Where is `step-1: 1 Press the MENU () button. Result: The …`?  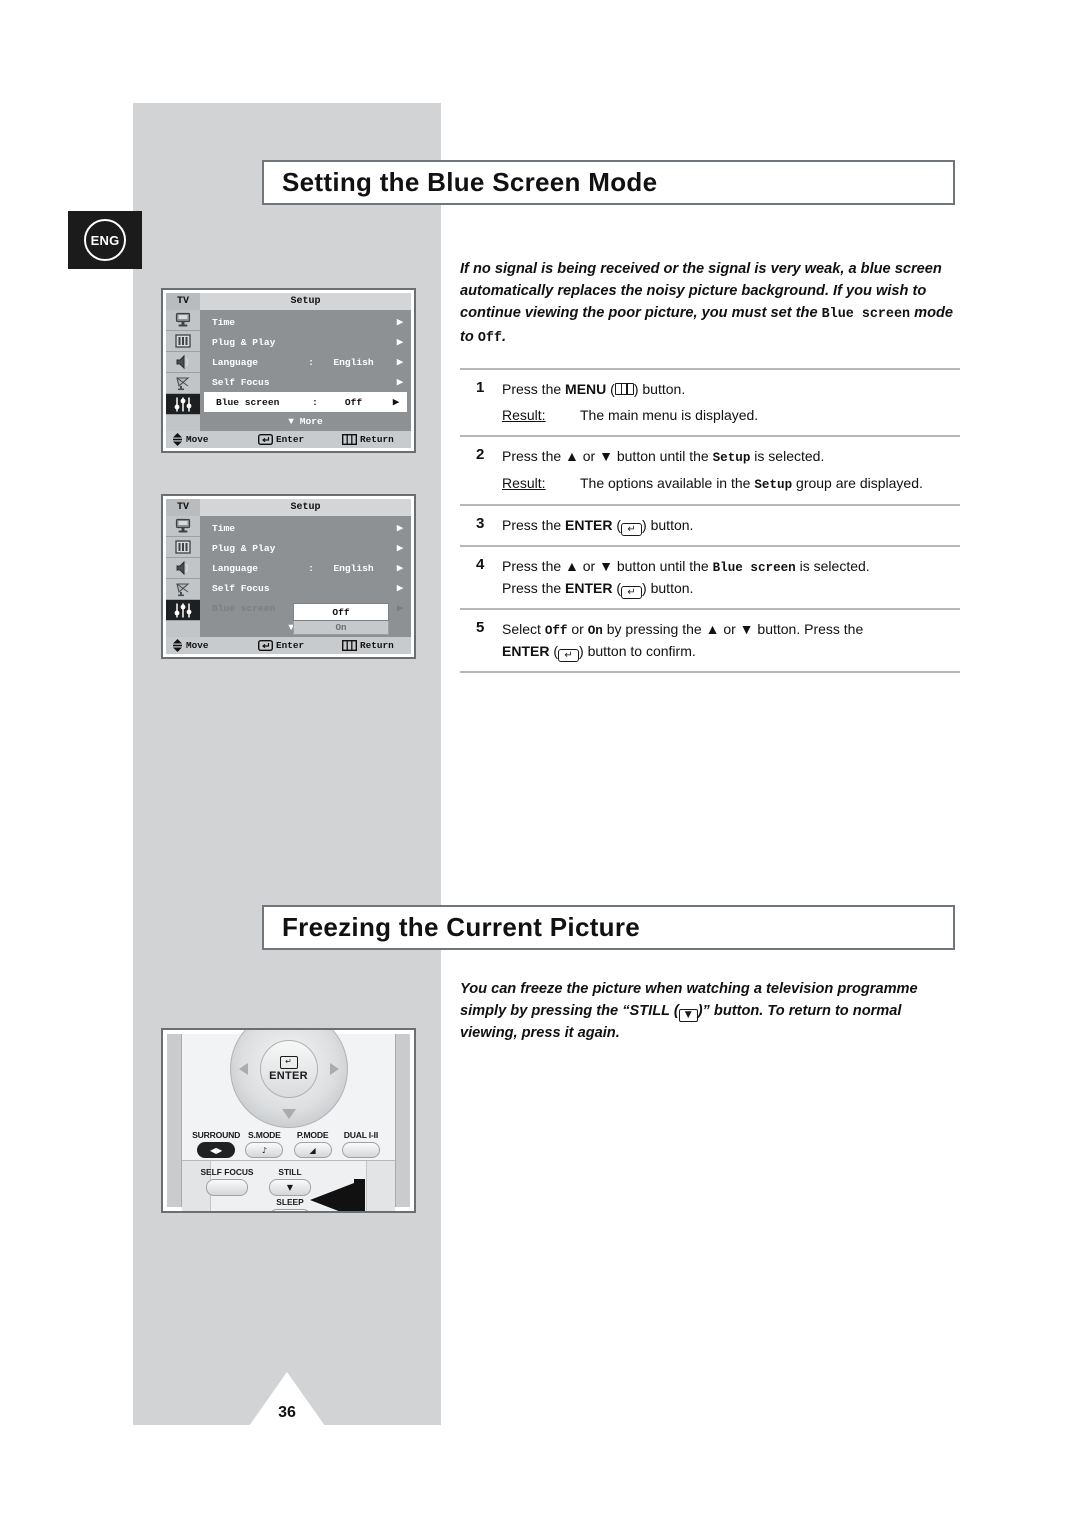 step-1: 1 Press the MENU () button. Result: The … is located at coordinates (710, 402).